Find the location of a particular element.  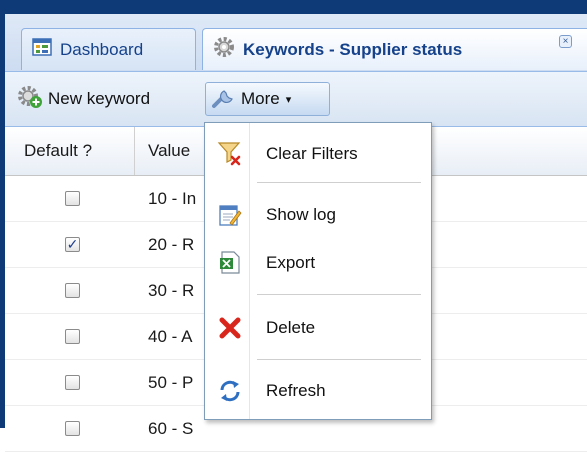

value-cell: 50 - P is located at coordinates (171, 382).